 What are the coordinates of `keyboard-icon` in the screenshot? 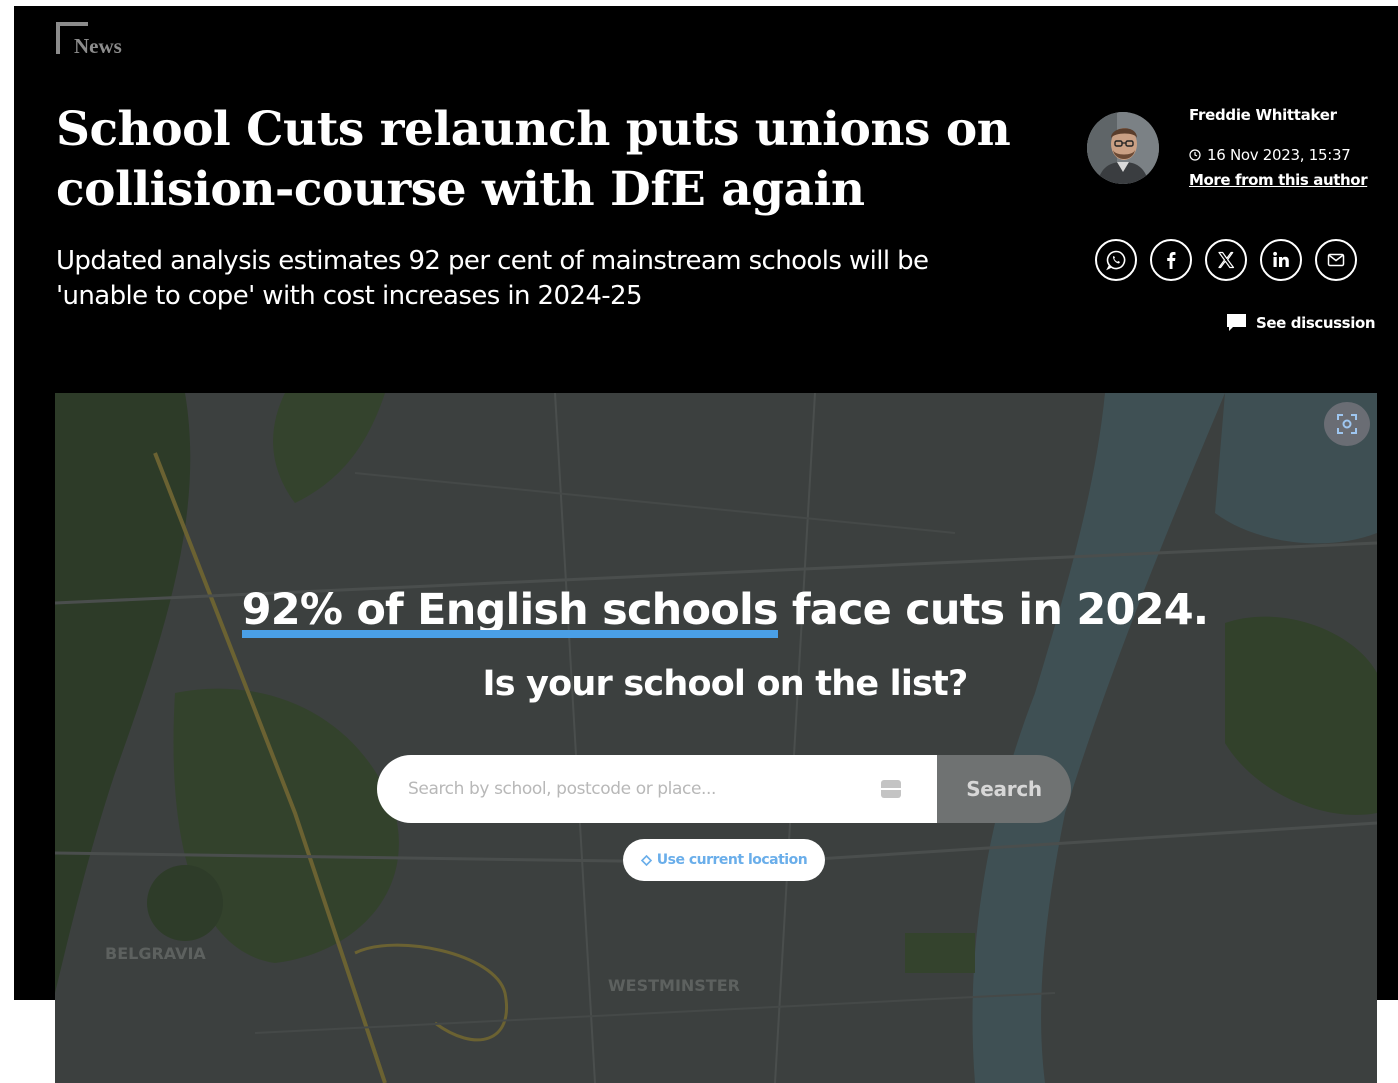 It's located at (891, 789).